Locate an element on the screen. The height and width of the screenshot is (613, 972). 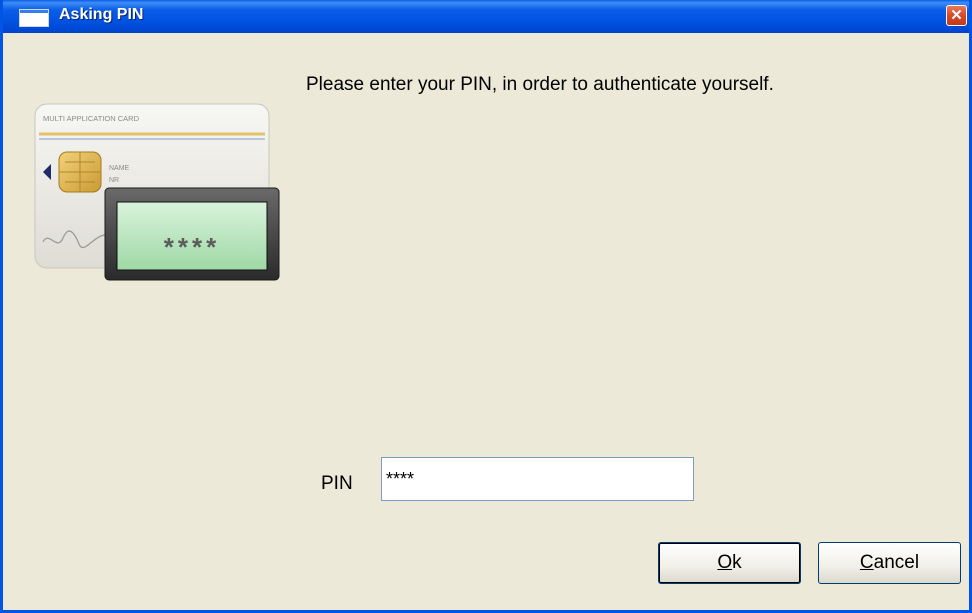
ok-button: Ok is located at coordinates (729, 563).